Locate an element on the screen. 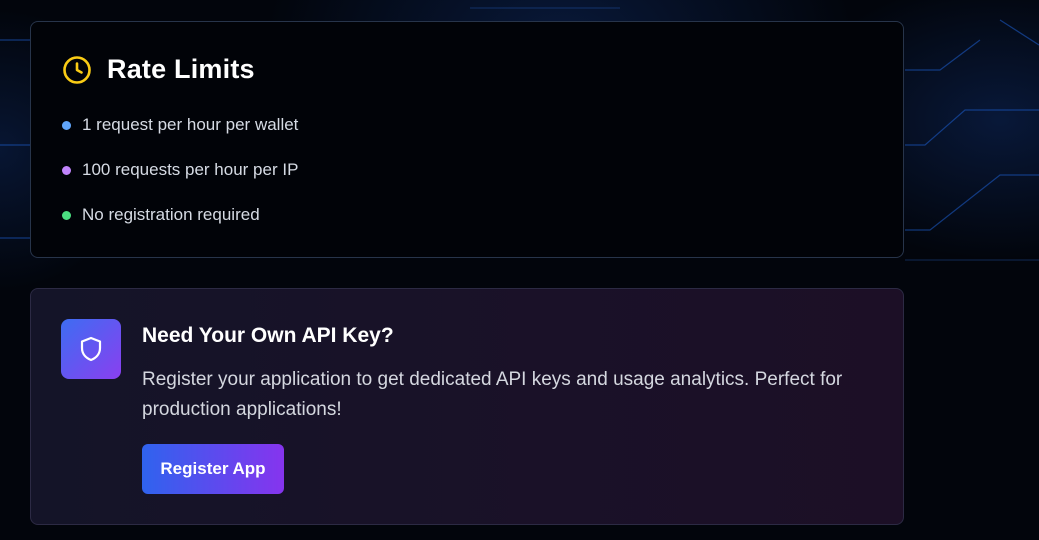  rate-limit-text: 1 request per hour per wallet is located at coordinates (190, 124).